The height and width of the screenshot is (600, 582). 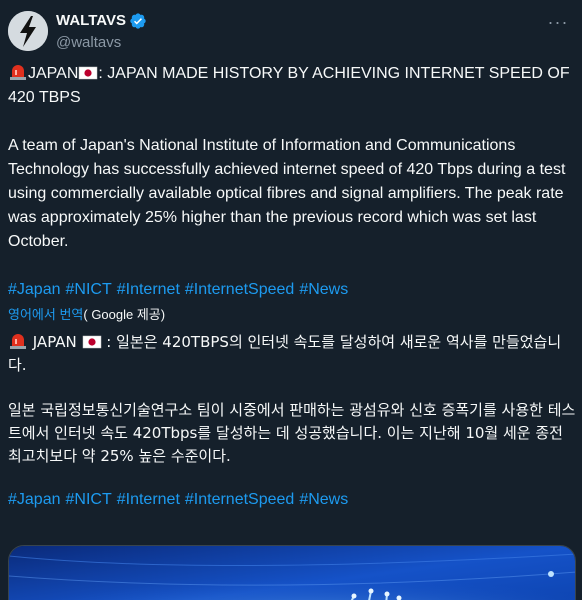 I want to click on fiber-optic-image, so click(x=292, y=573).